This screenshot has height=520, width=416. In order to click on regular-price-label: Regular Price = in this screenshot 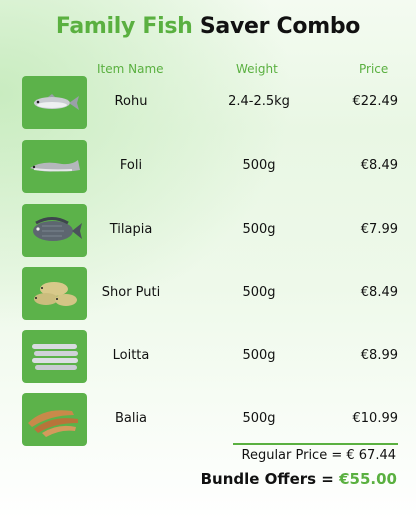, I will do `click(292, 455)`.